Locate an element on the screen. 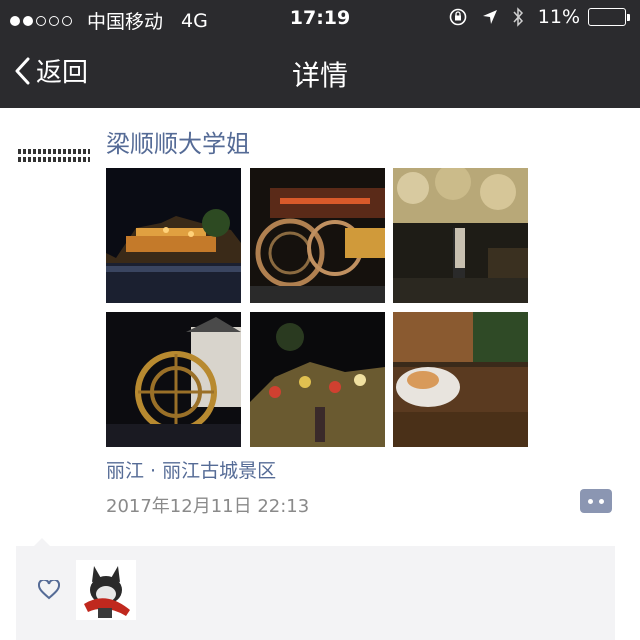 The height and width of the screenshot is (640, 640). photo-water-wheels is located at coordinates (317, 235).